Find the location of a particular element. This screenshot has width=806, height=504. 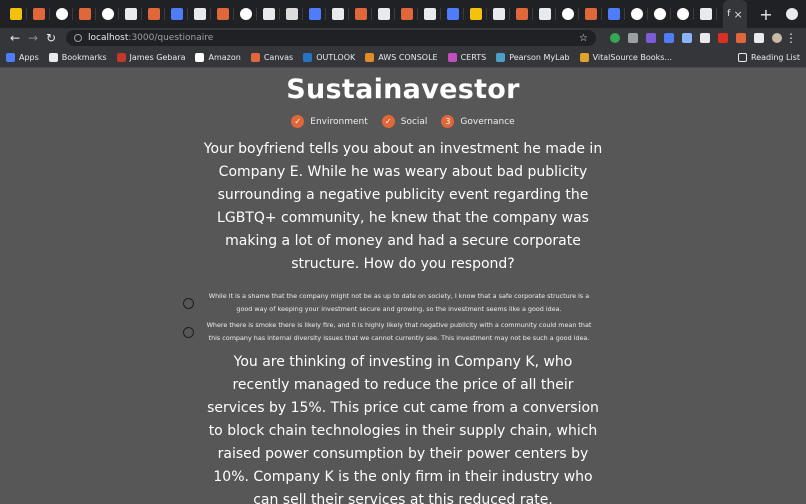

github-icon is located at coordinates (567, 14).